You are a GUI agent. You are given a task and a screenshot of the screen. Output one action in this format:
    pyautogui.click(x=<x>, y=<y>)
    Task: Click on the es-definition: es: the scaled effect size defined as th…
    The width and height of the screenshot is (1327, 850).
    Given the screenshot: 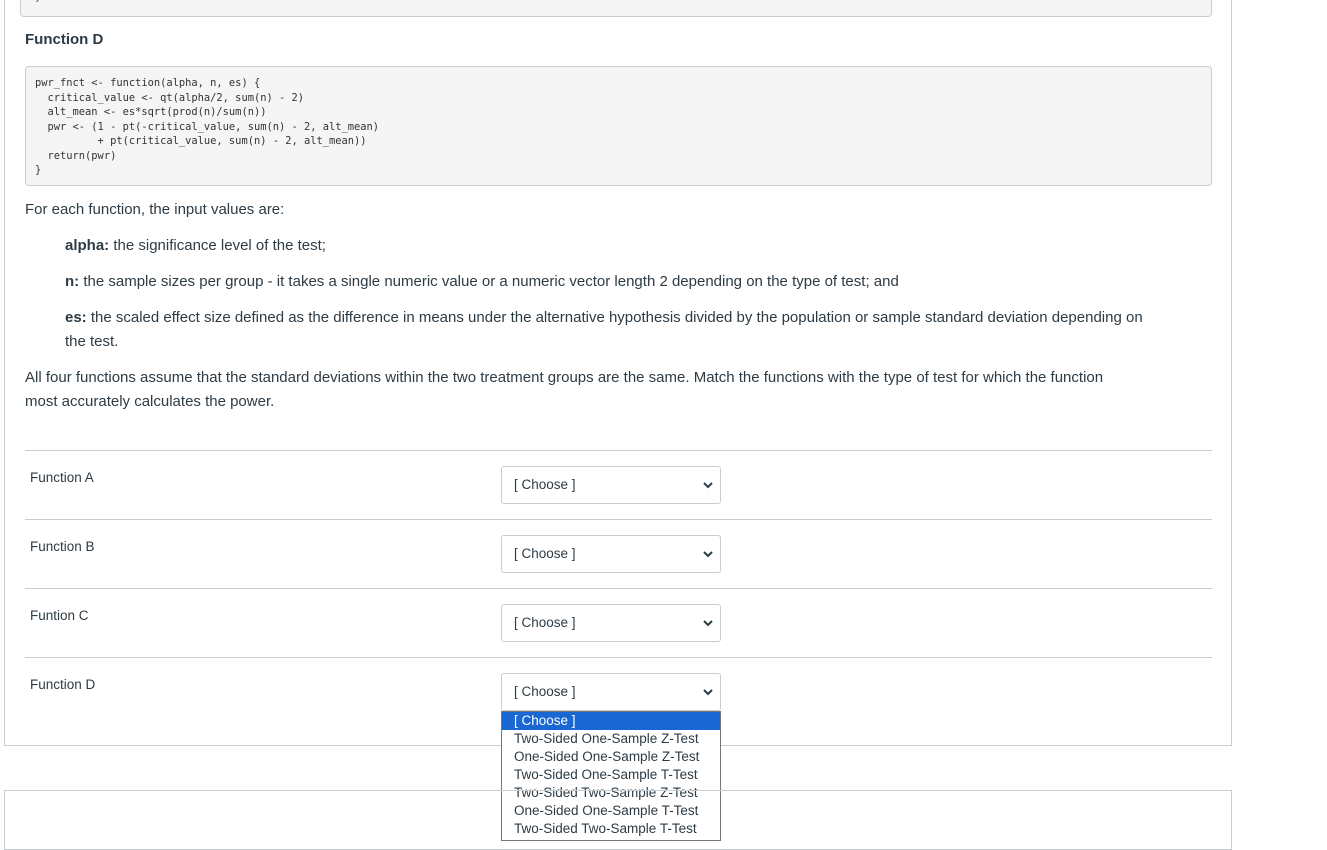 What is the action you would take?
    pyautogui.click(x=604, y=318)
    